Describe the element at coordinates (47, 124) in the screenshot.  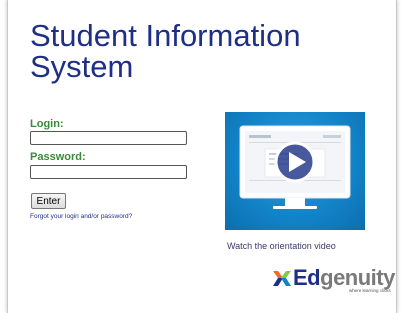
I see `login-label: Login:` at that location.